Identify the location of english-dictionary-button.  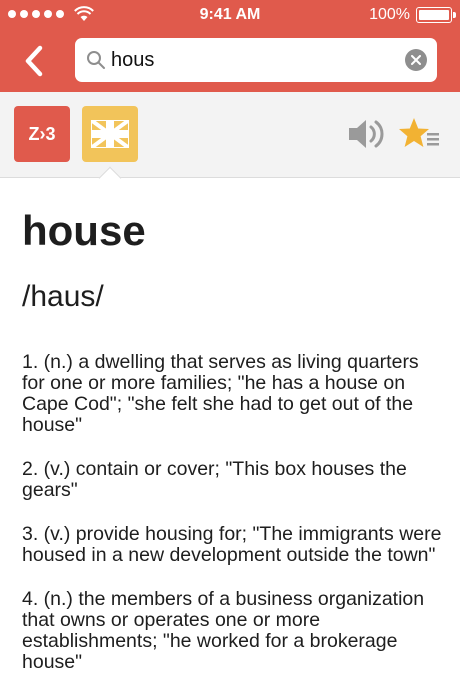
(110, 134).